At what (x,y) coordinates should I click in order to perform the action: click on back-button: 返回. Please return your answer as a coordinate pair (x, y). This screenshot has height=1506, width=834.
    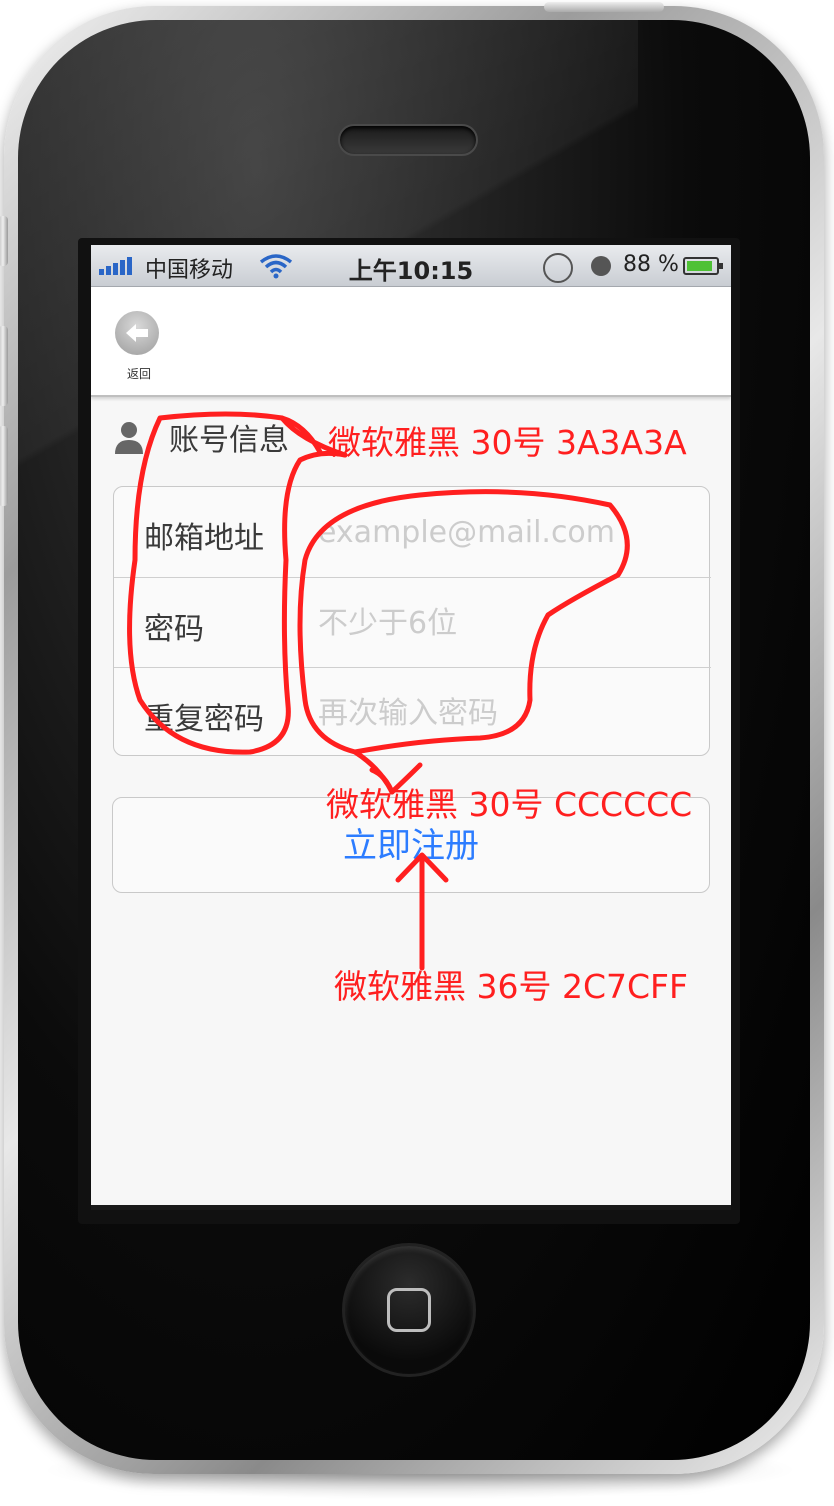
    Looking at the image, I should click on (139, 348).